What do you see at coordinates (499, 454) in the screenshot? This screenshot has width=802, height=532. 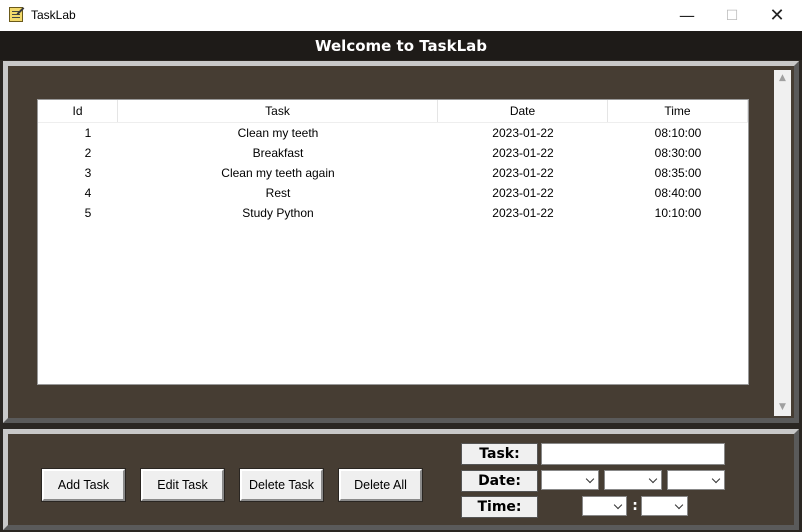 I see `task-label: Task:` at bounding box center [499, 454].